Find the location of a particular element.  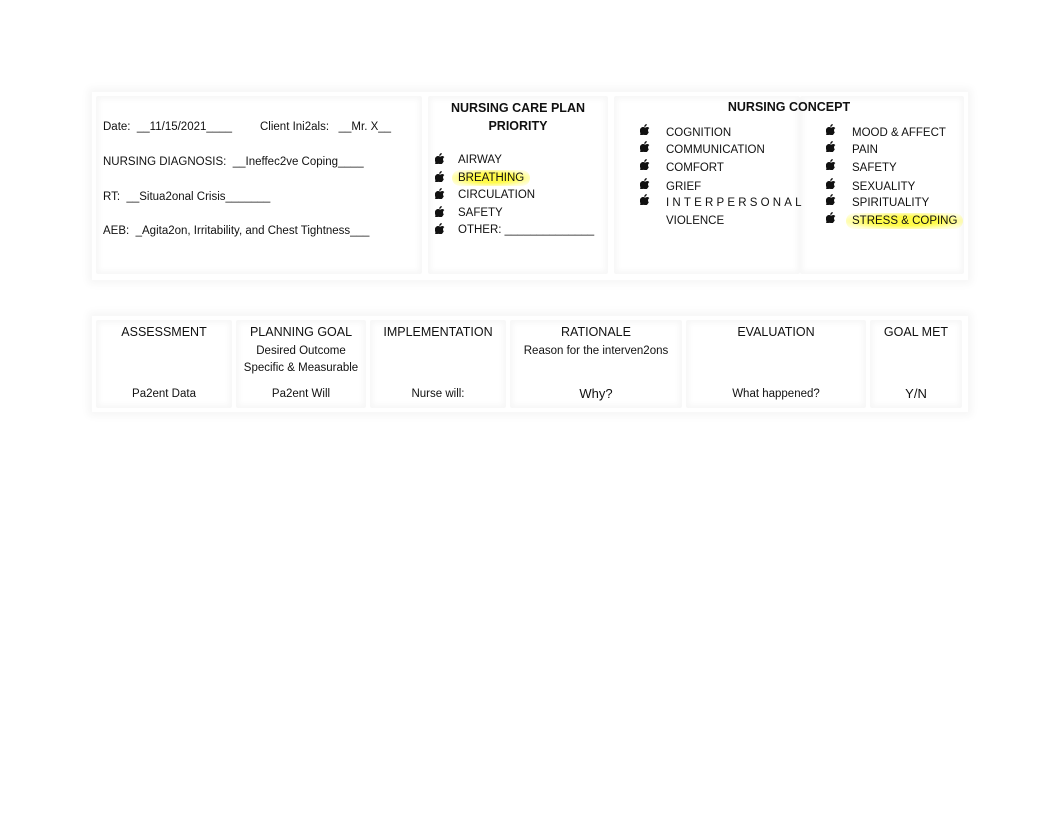

priority-item-circulation: CIRCULATION is located at coordinates (496, 195).